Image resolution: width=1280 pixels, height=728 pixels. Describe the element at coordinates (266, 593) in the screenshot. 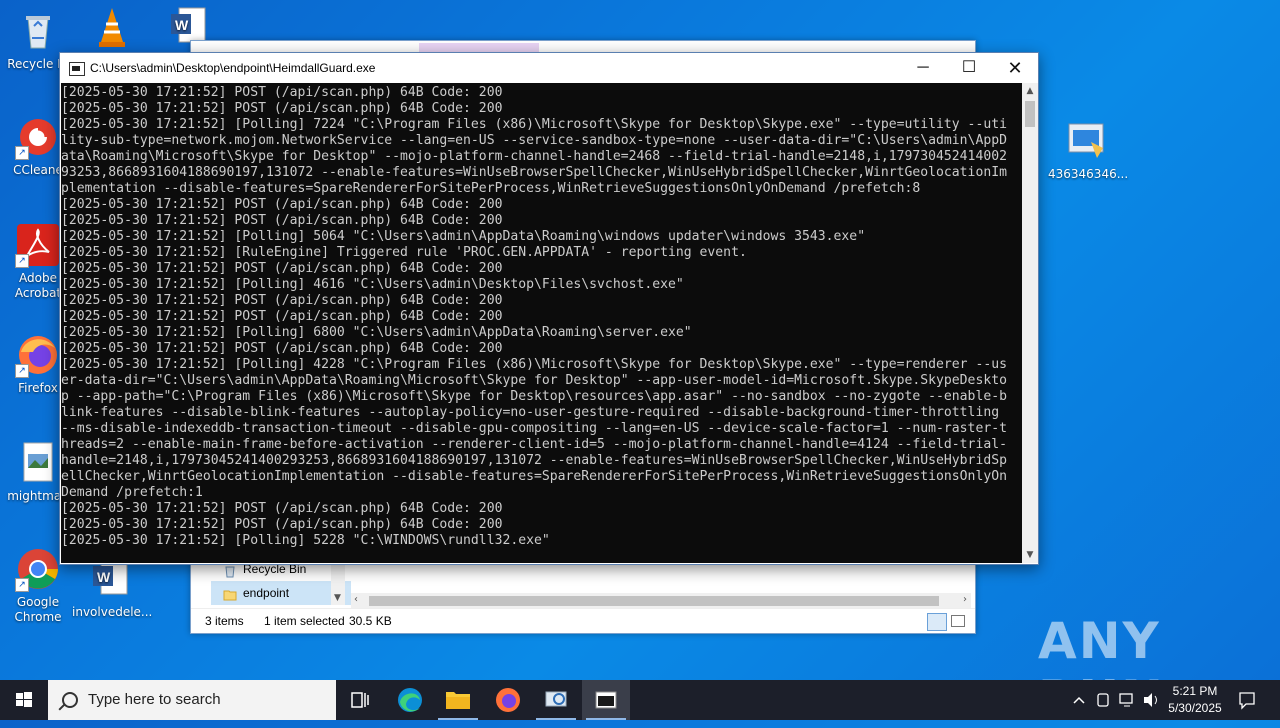

I see `nav-item-label: endpoint` at that location.